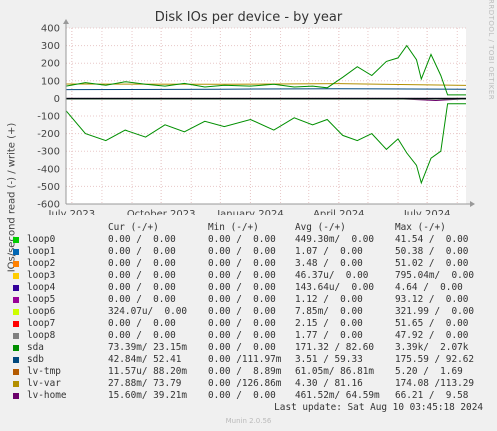 Image resolution: width=497 pixels, height=431 pixels. What do you see at coordinates (35, 359) in the screenshot?
I see `legend-name: sdb` at bounding box center [35, 359].